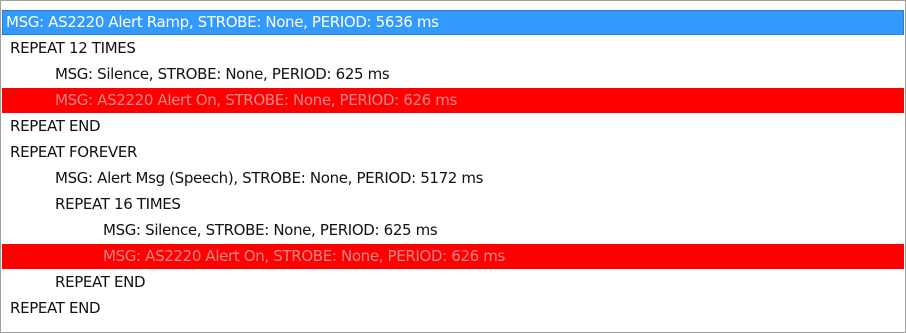 This screenshot has width=906, height=333. Describe the element at coordinates (453, 204) in the screenshot. I see `sequence-item-repeat-16: REPEAT 16 TIMES` at that location.